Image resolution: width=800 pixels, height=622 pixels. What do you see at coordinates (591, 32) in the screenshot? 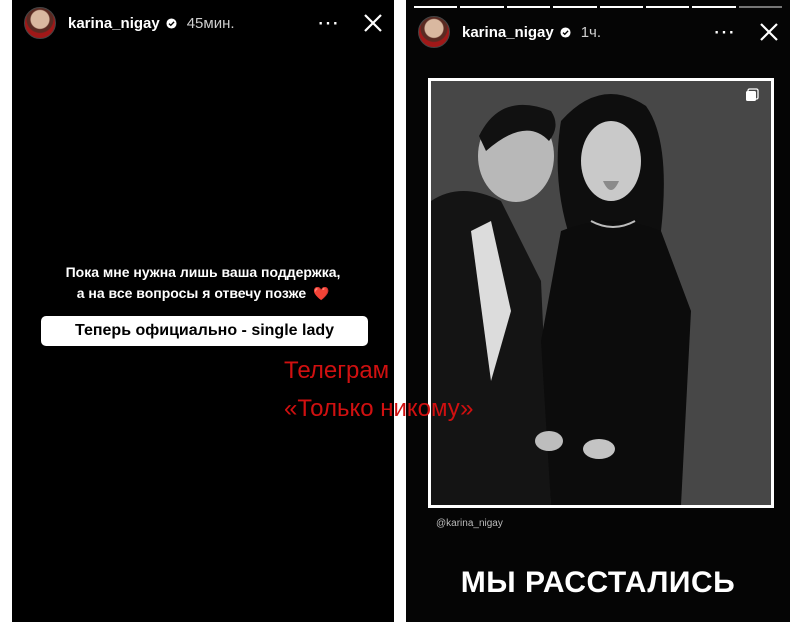
I see `timestamp: 1ч.` at bounding box center [591, 32].